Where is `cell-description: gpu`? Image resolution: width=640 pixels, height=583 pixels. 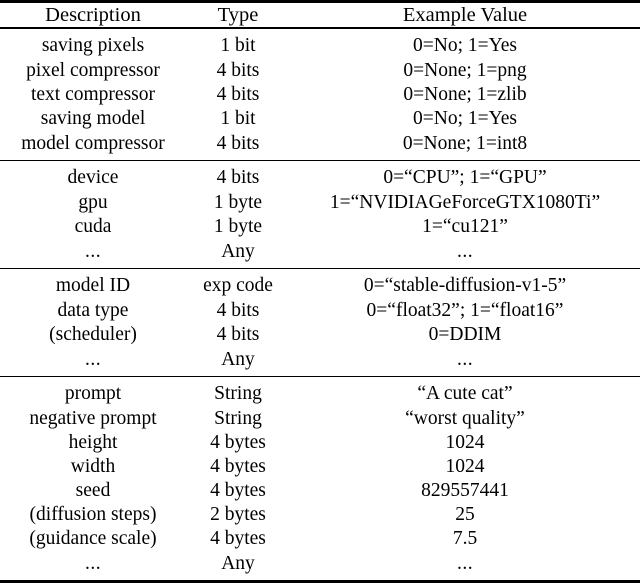 cell-description: gpu is located at coordinates (93, 203).